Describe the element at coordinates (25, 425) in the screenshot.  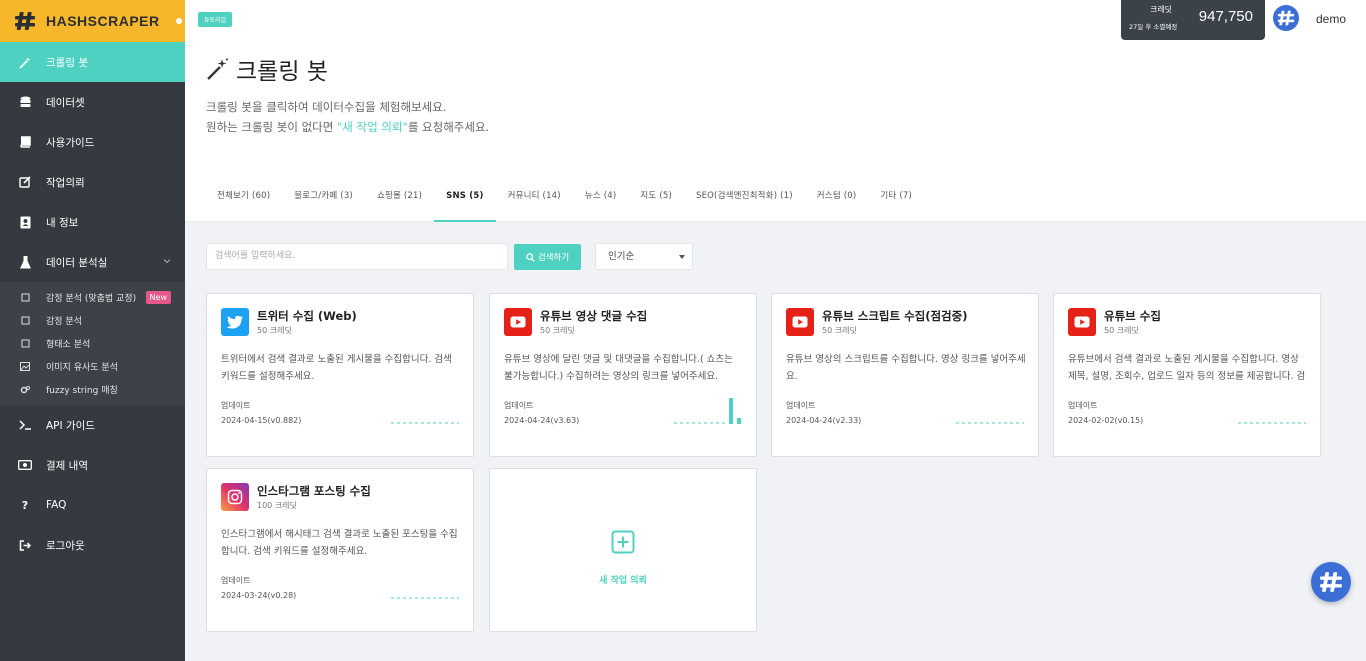
I see `terminal-icon` at that location.